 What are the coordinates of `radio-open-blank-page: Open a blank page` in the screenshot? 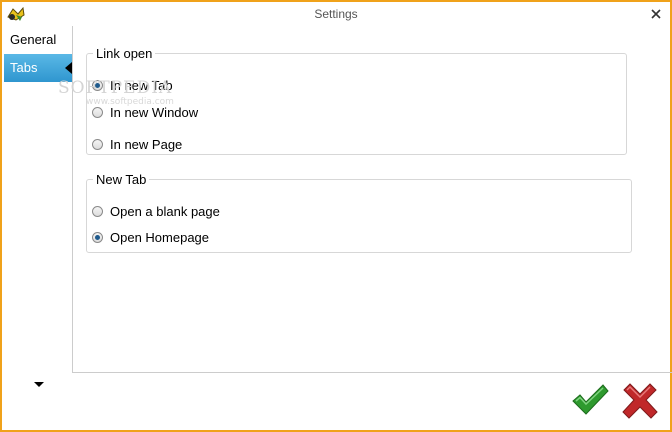 It's located at (156, 211).